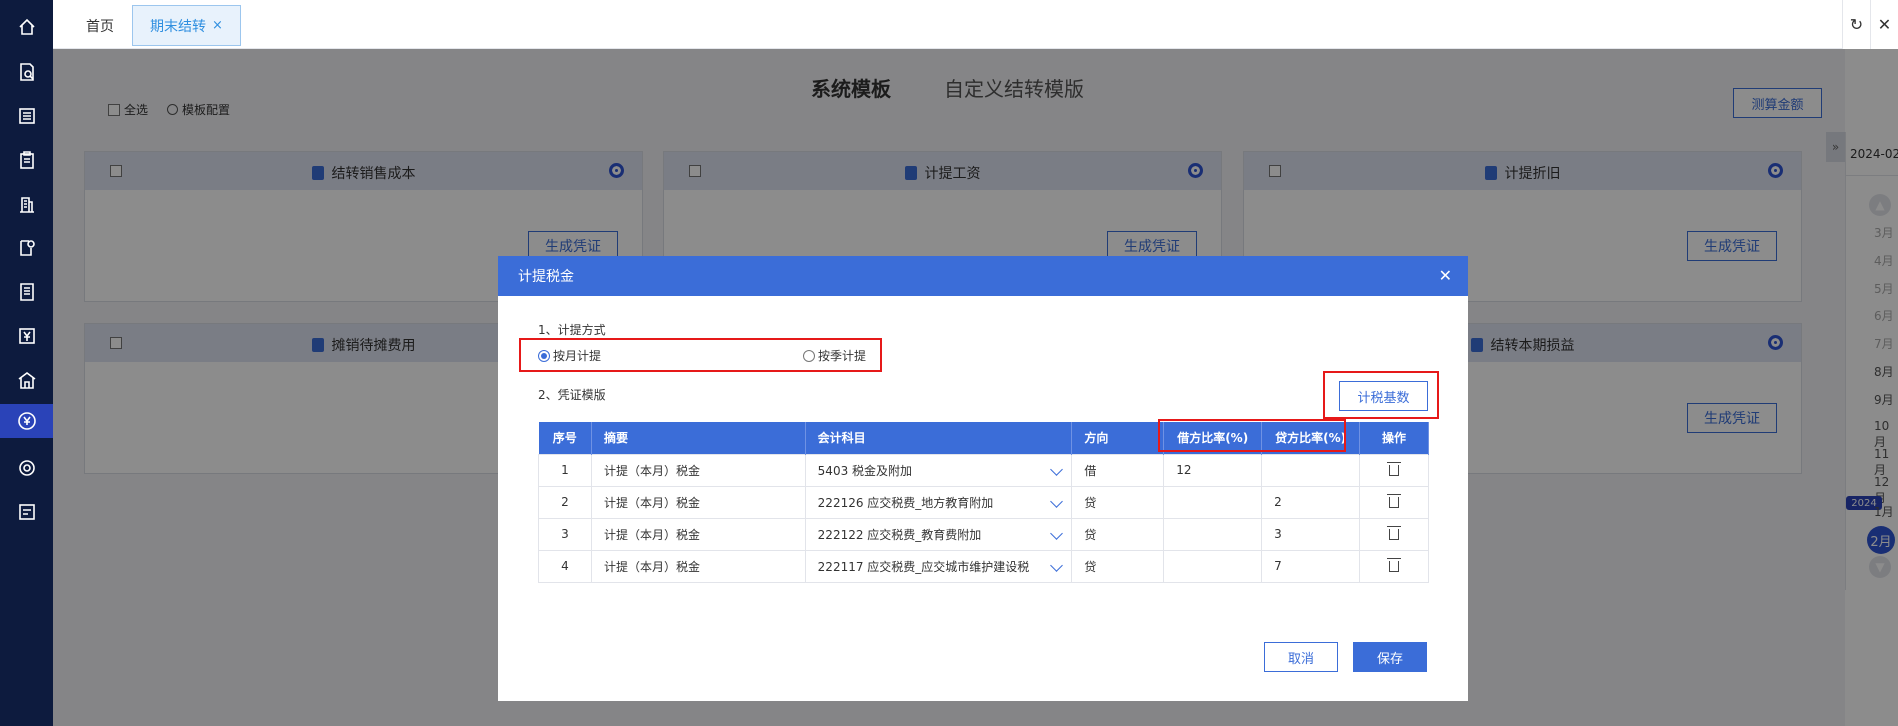  I want to click on tab-home: 首页, so click(100, 25).